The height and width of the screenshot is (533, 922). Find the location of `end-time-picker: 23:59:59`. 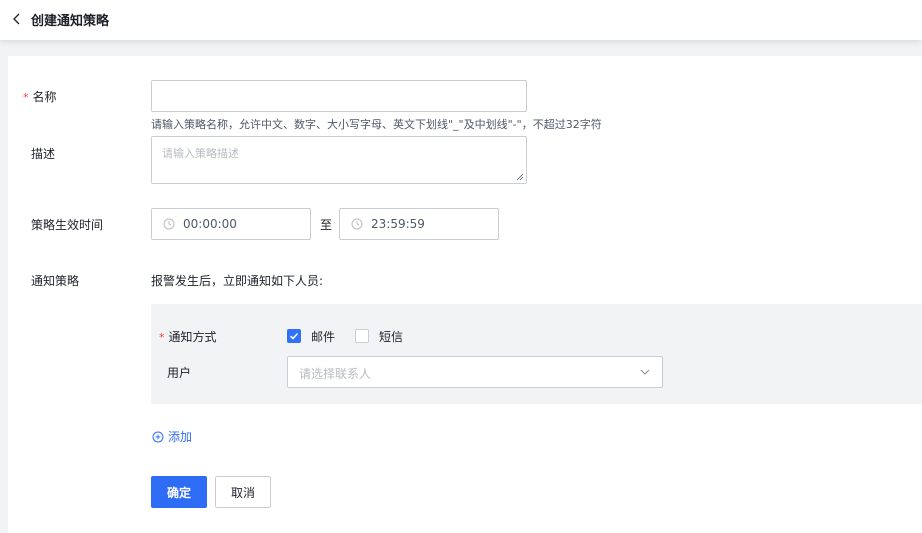

end-time-picker: 23:59:59 is located at coordinates (419, 224).